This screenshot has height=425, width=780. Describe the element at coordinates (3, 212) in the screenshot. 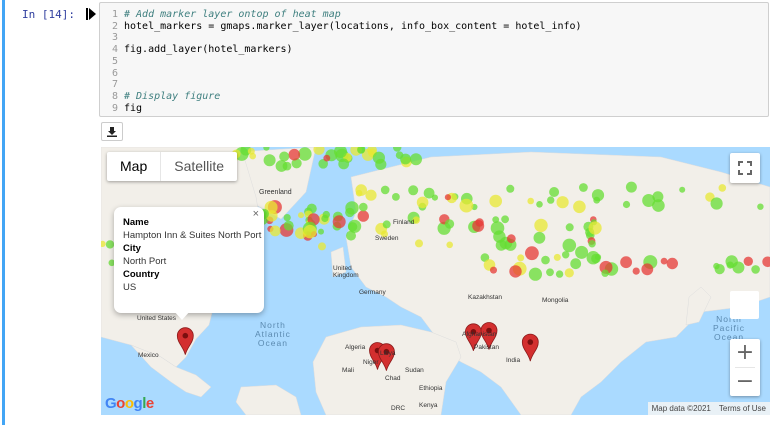

I see `cell-selection-bar` at that location.